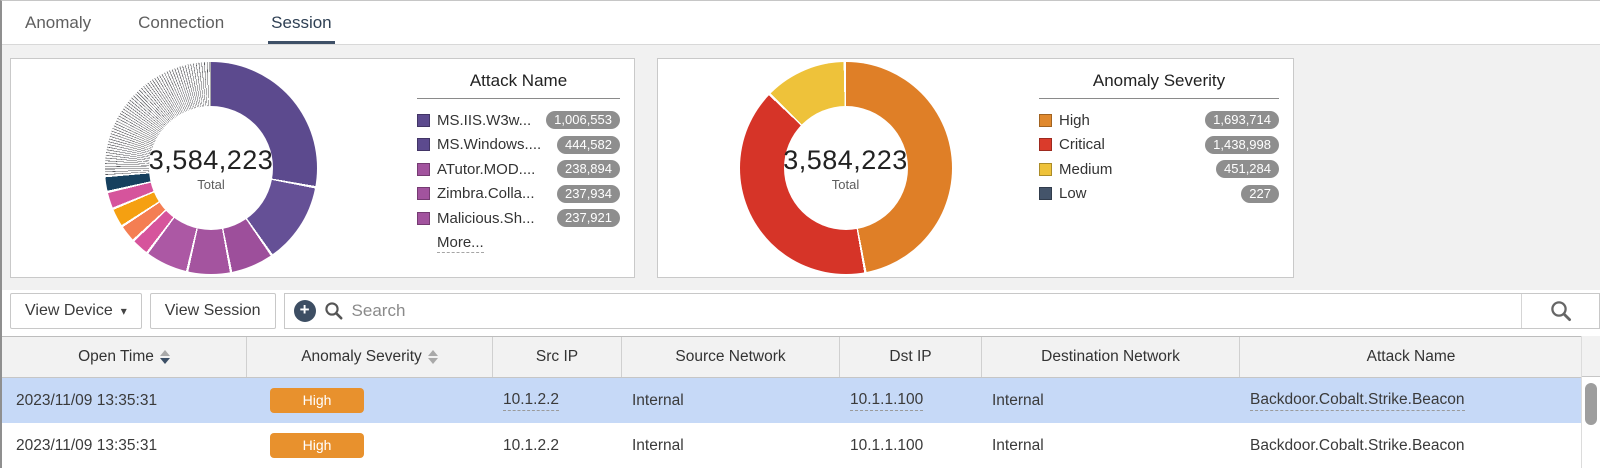  What do you see at coordinates (333, 310) in the screenshot?
I see `search-icon` at bounding box center [333, 310].